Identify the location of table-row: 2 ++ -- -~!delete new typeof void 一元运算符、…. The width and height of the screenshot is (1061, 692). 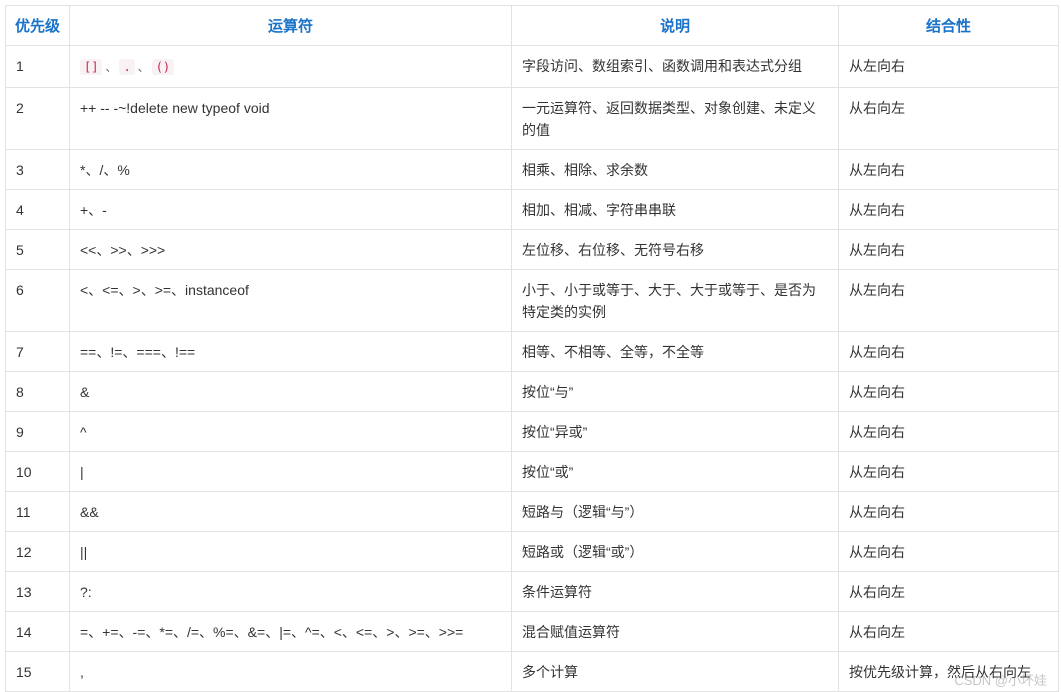
(532, 118).